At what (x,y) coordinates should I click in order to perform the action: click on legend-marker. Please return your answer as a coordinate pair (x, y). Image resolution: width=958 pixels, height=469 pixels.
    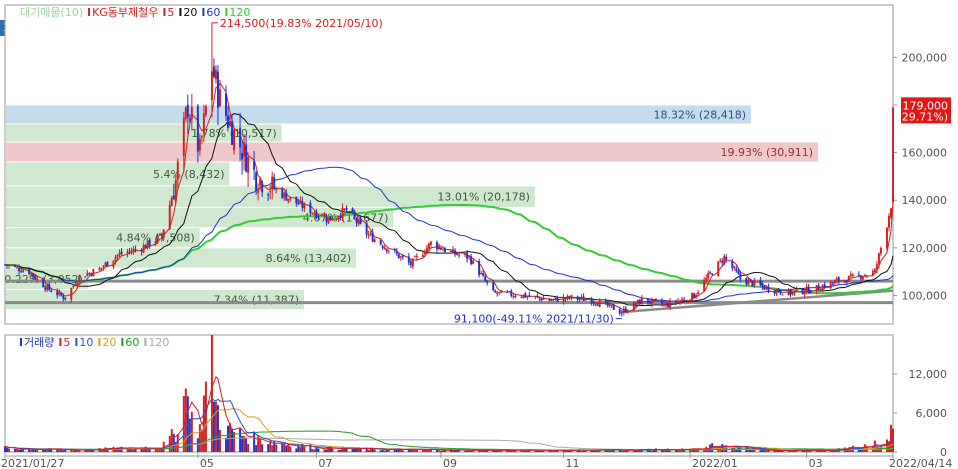
    Looking at the image, I should click on (180, 12).